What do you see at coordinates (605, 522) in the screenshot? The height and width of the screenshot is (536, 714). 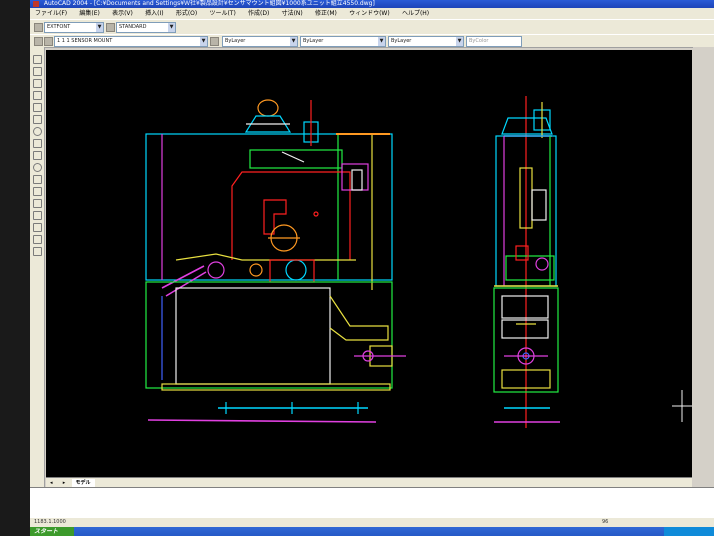 I see `status-mode: 96` at bounding box center [605, 522].